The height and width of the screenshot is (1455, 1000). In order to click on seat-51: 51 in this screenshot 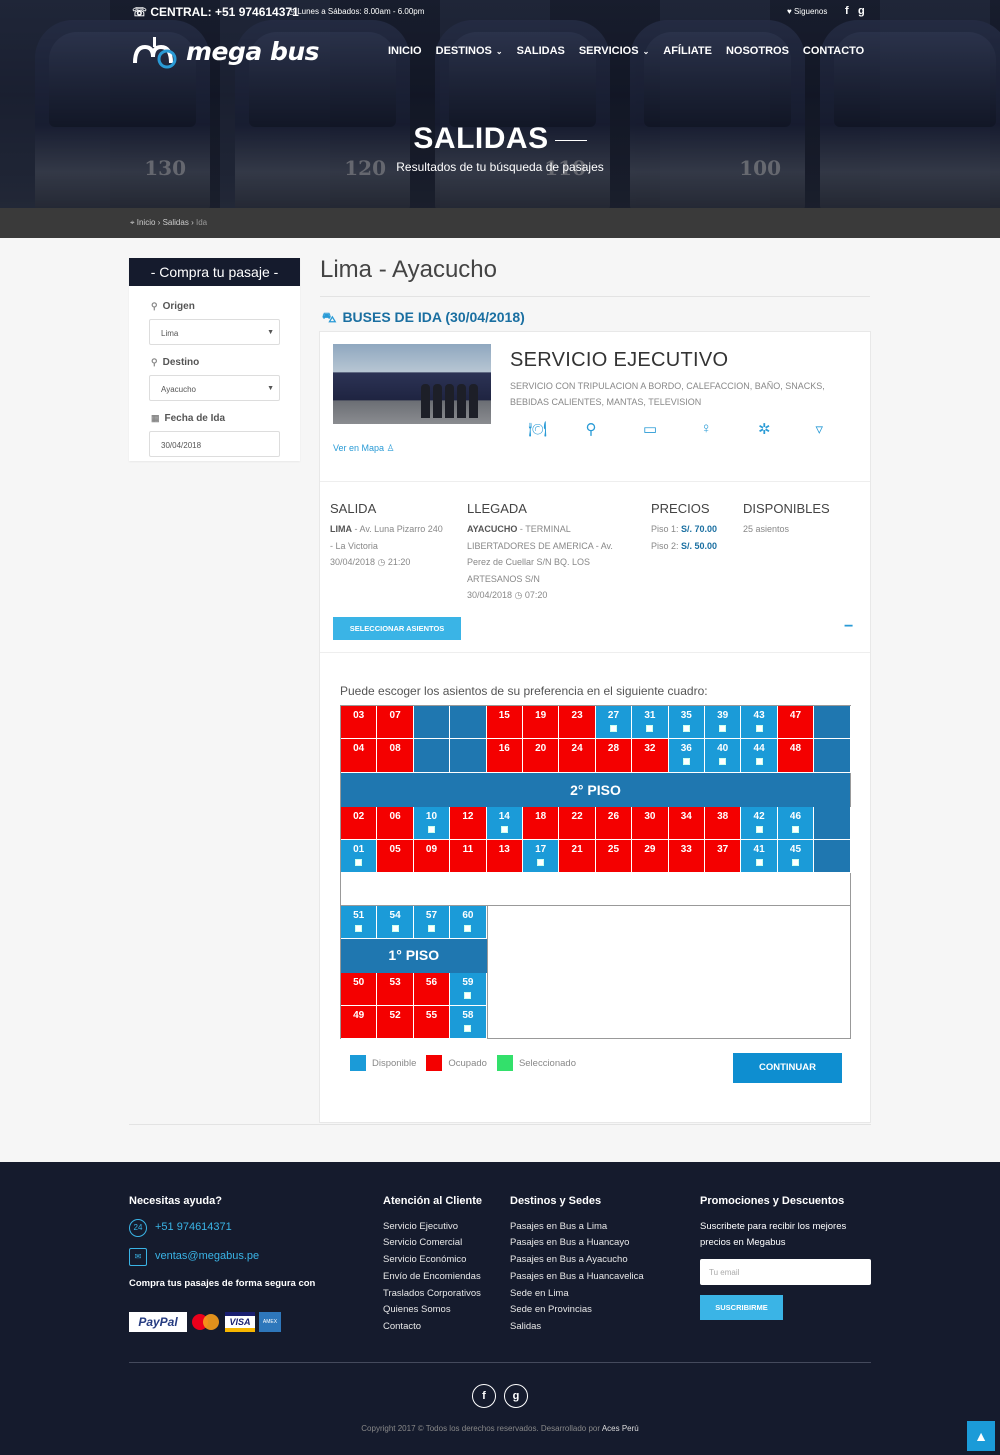, I will do `click(359, 923)`.